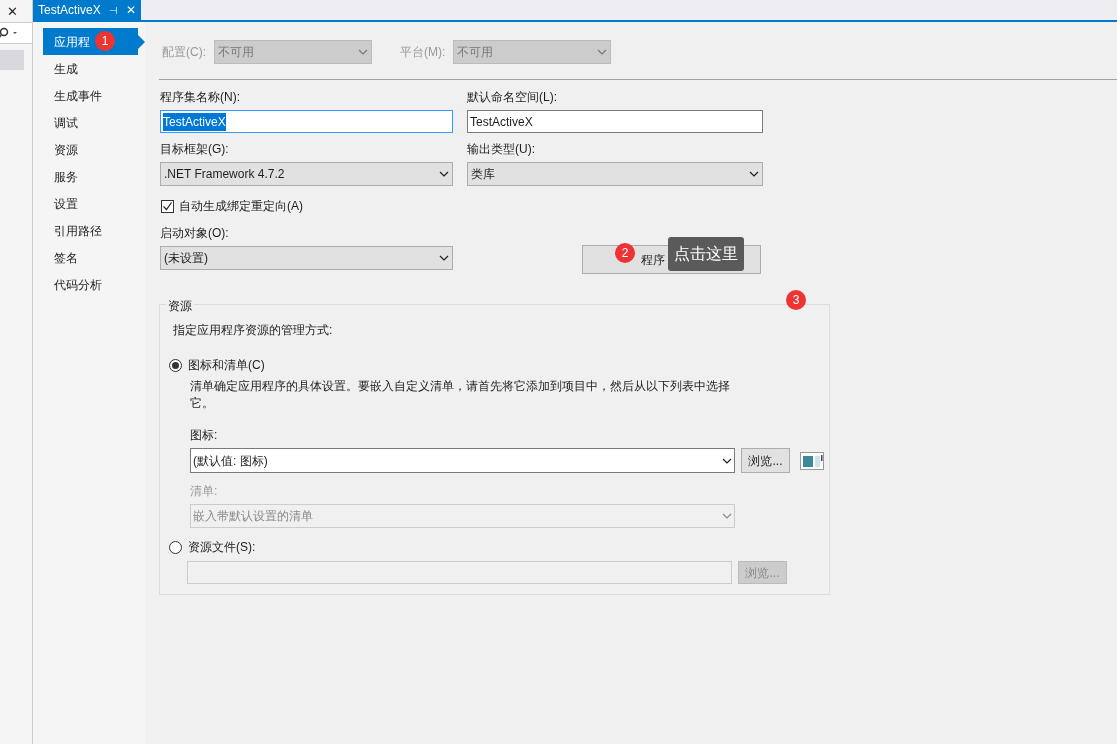 Image resolution: width=1117 pixels, height=744 pixels. What do you see at coordinates (706, 254) in the screenshot?
I see `tooltip: 点击这里` at bounding box center [706, 254].